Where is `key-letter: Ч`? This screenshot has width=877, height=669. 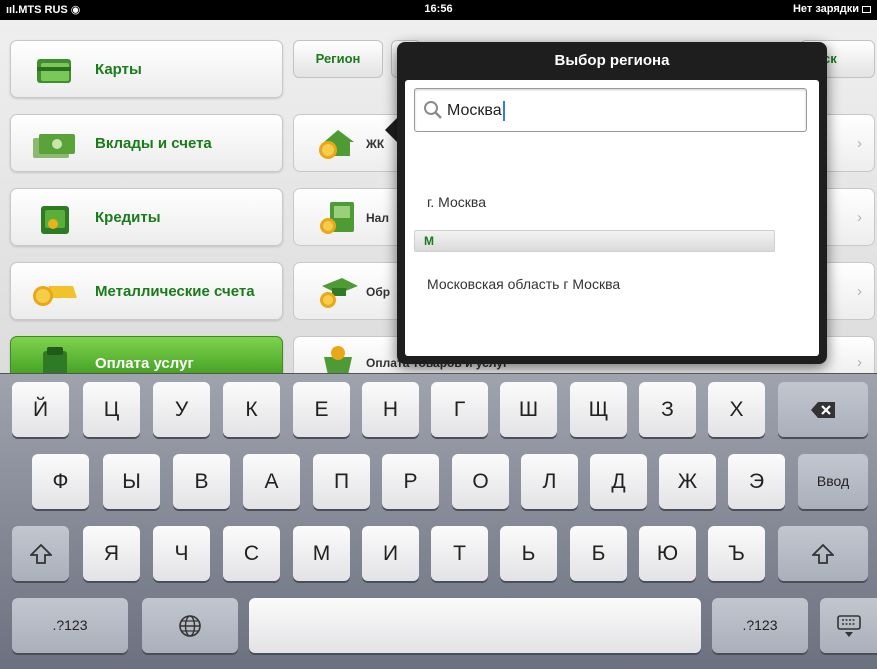
key-letter: Ч is located at coordinates (181, 553).